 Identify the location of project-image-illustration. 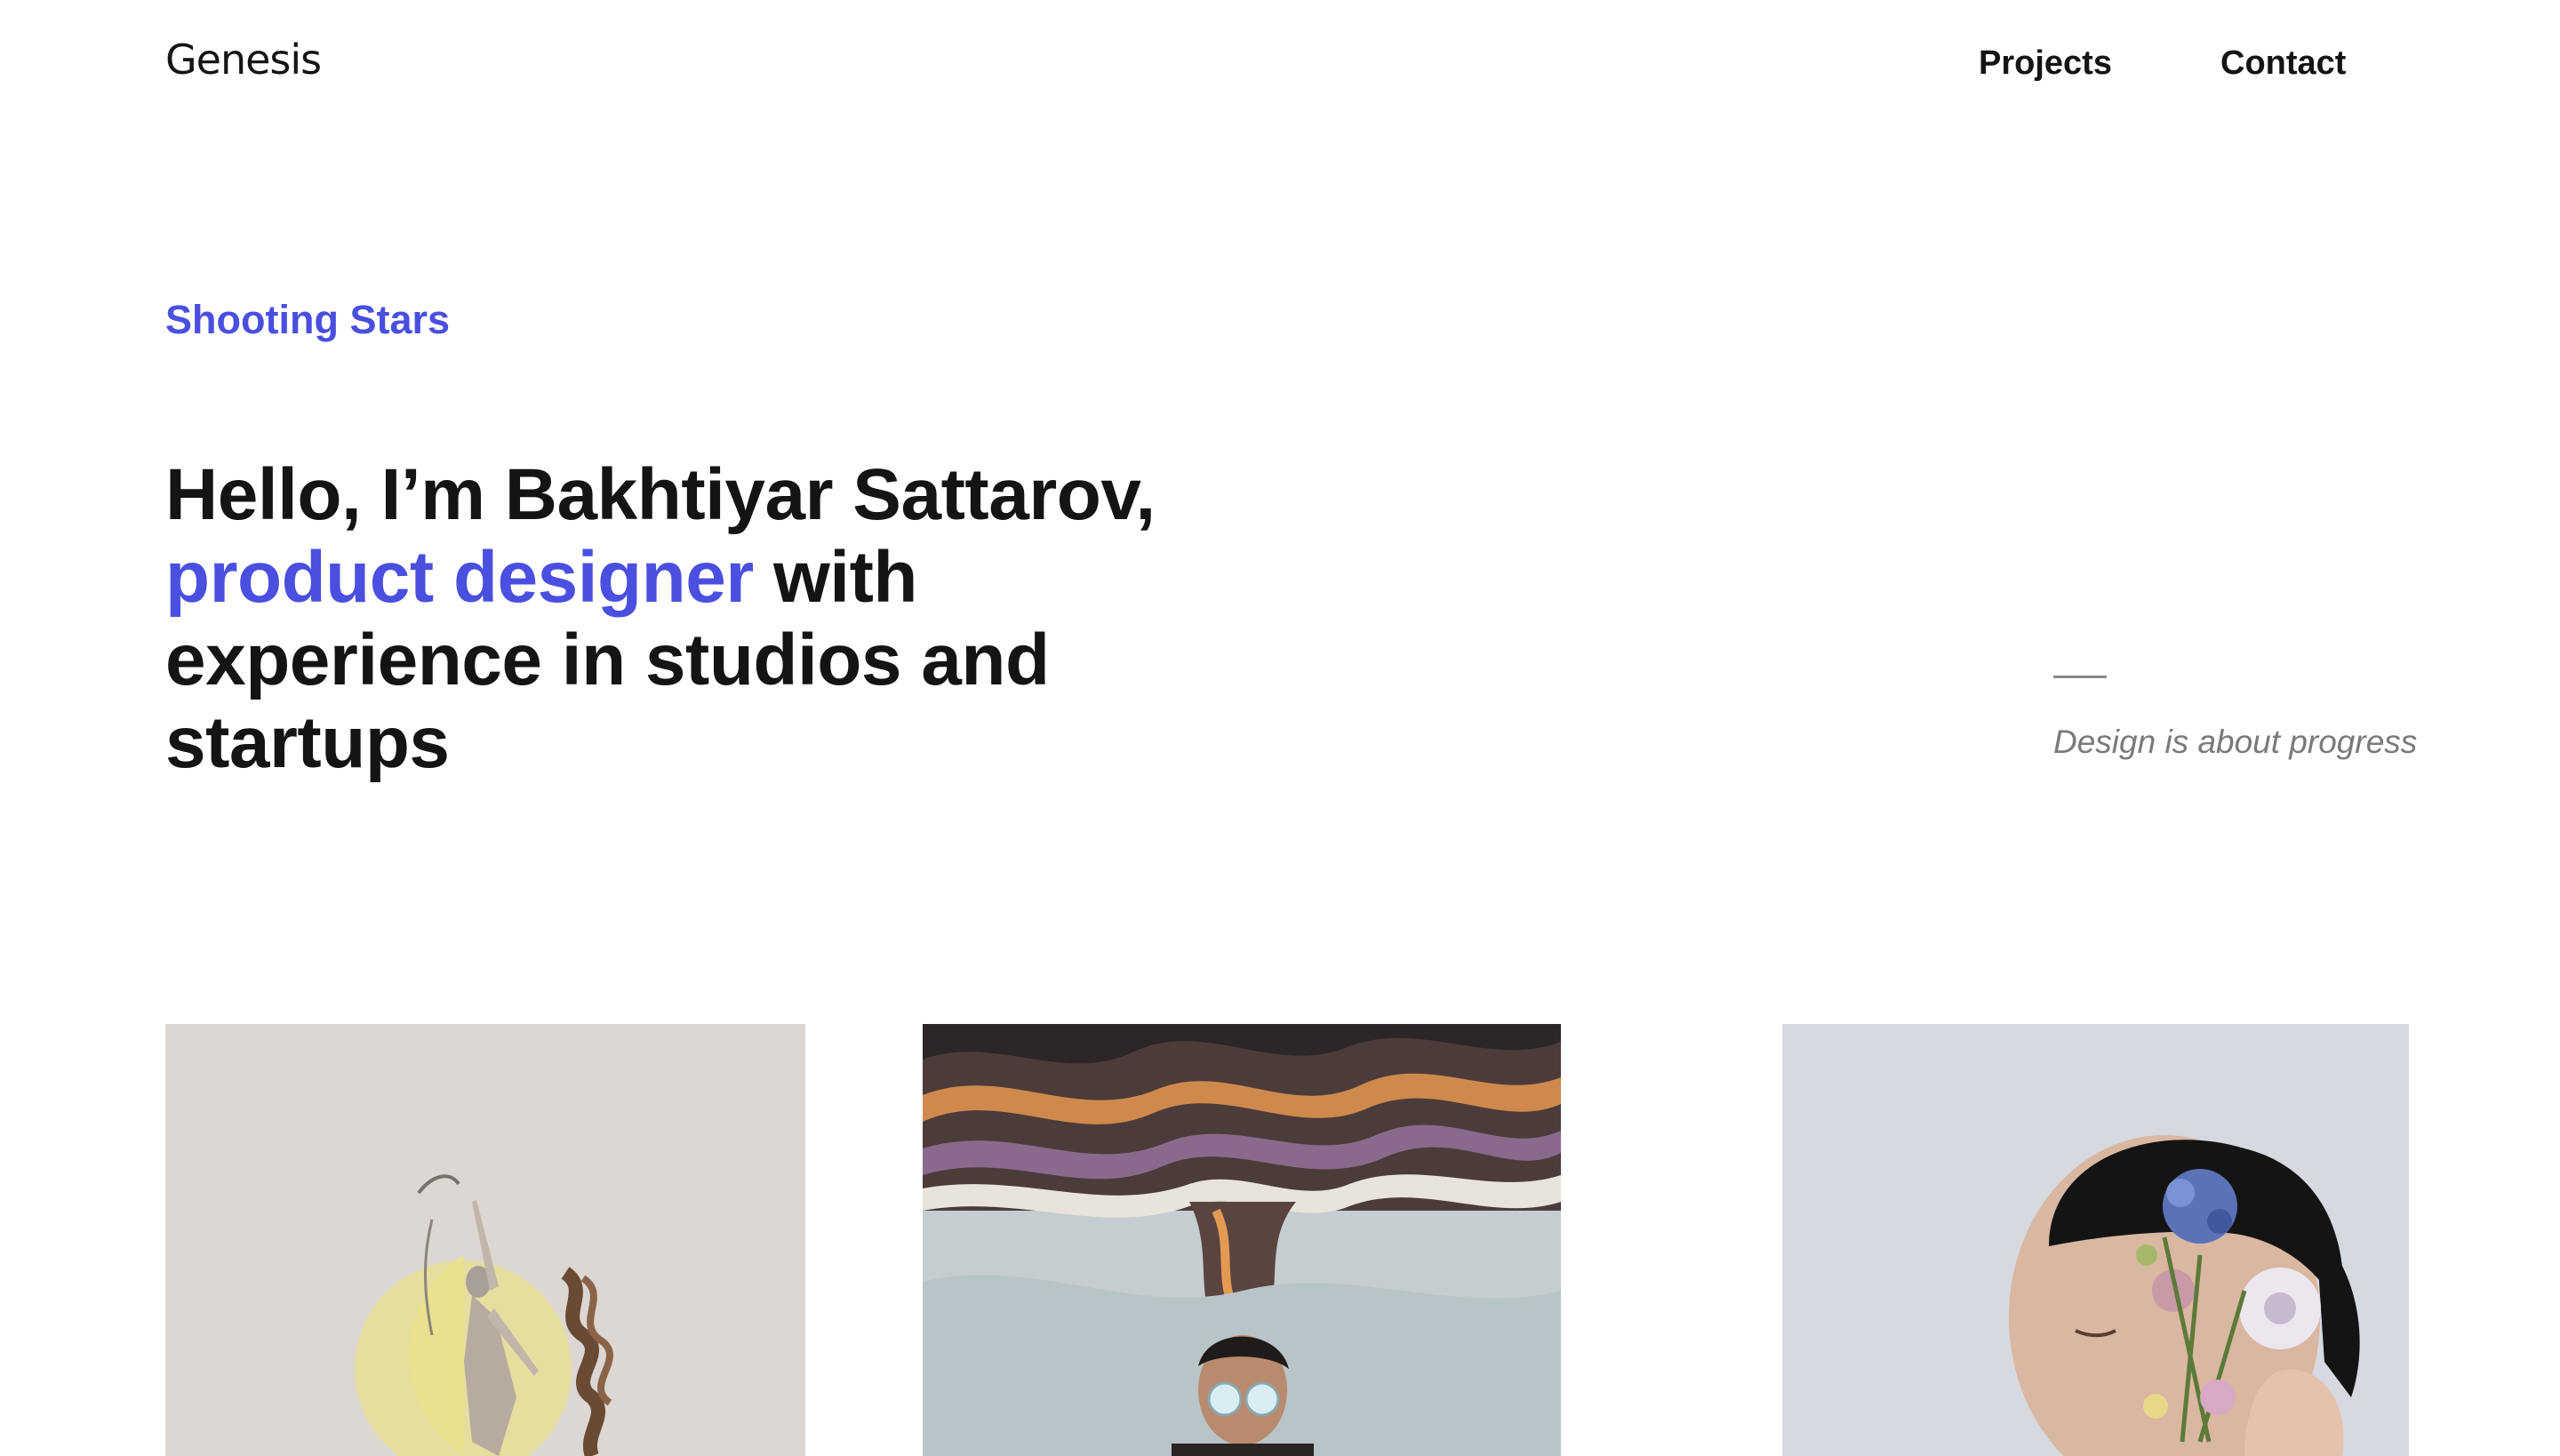
(1242, 1240).